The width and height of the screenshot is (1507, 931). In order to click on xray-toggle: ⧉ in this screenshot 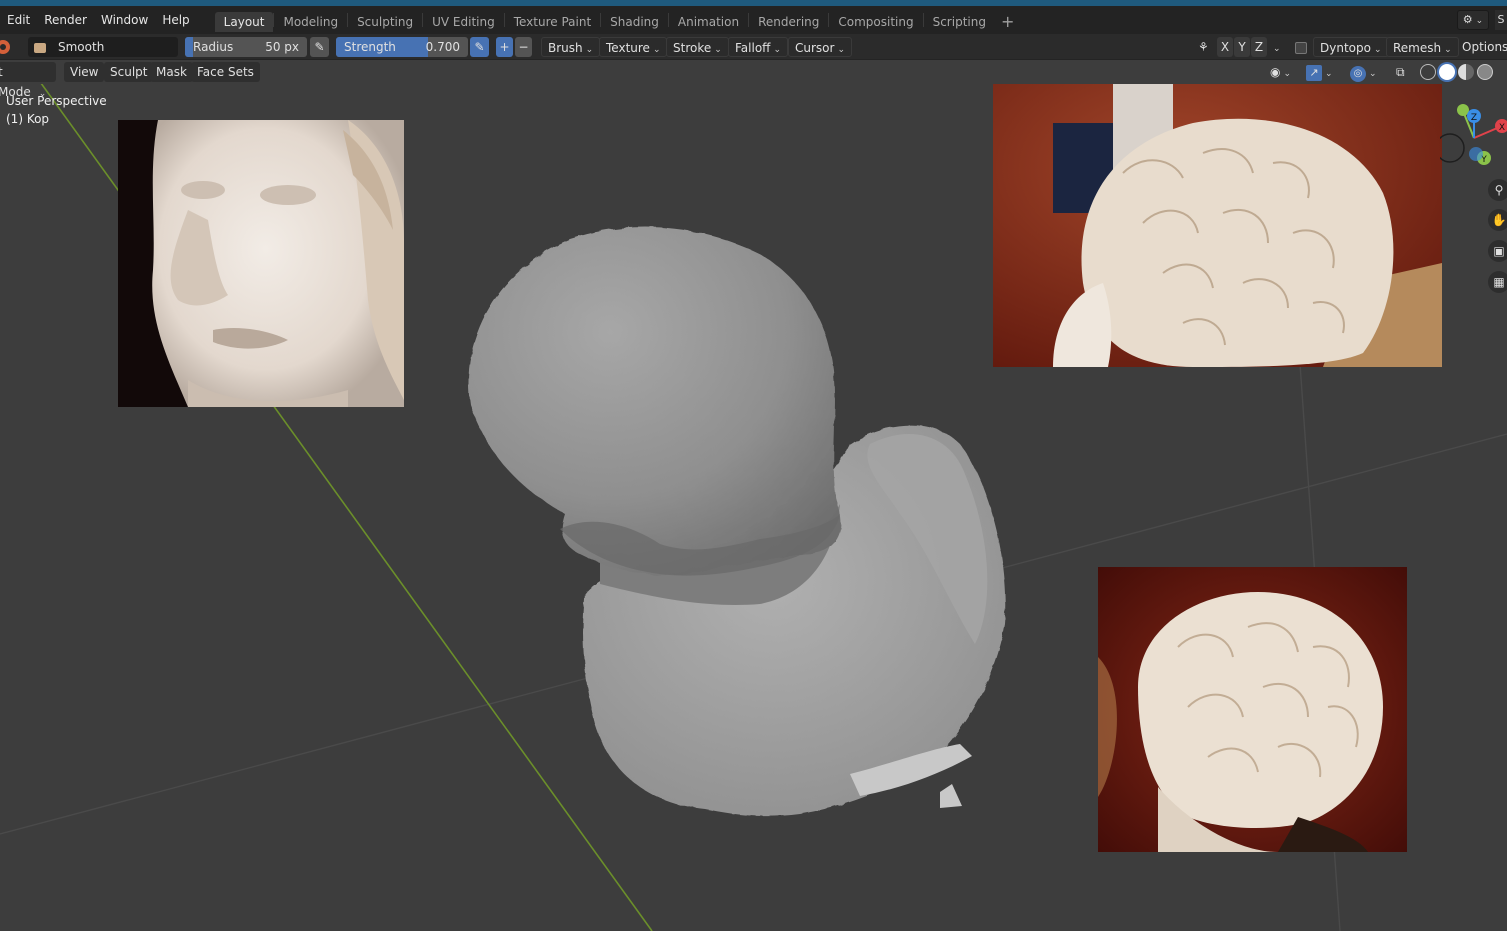, I will do `click(1405, 72)`.